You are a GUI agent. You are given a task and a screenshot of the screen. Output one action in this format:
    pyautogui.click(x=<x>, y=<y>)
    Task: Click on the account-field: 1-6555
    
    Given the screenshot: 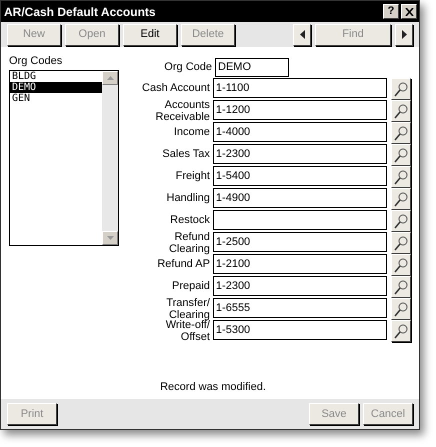 What is the action you would take?
    pyautogui.click(x=299, y=308)
    